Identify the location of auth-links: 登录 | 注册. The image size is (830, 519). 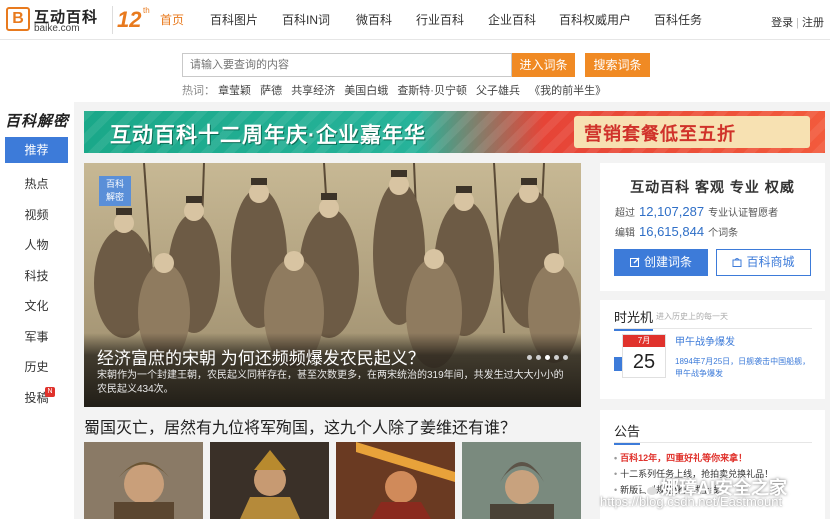
(797, 22).